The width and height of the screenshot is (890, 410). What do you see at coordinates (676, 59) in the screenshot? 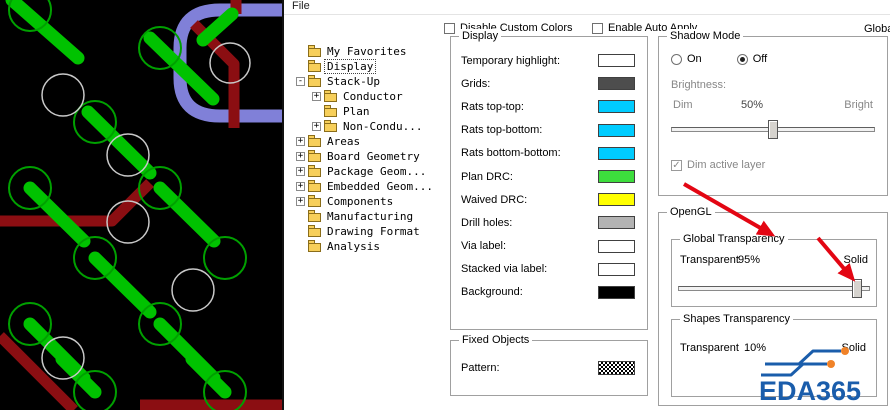
I see `shadow-on-radio` at bounding box center [676, 59].